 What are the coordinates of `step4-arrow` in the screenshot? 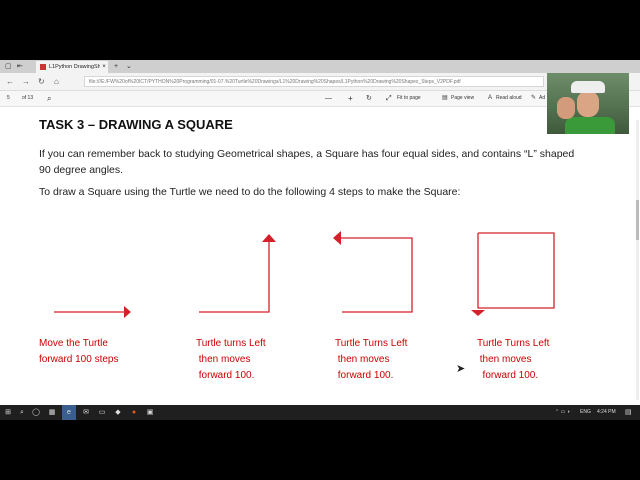 It's located at (513, 274).